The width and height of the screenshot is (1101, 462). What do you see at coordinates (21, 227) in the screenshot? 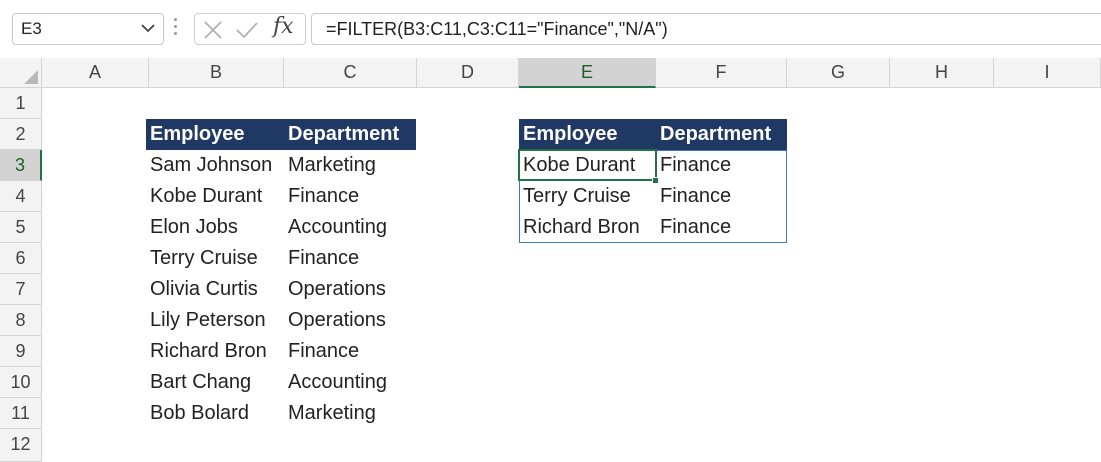
I see `row-header-5: 5` at bounding box center [21, 227].